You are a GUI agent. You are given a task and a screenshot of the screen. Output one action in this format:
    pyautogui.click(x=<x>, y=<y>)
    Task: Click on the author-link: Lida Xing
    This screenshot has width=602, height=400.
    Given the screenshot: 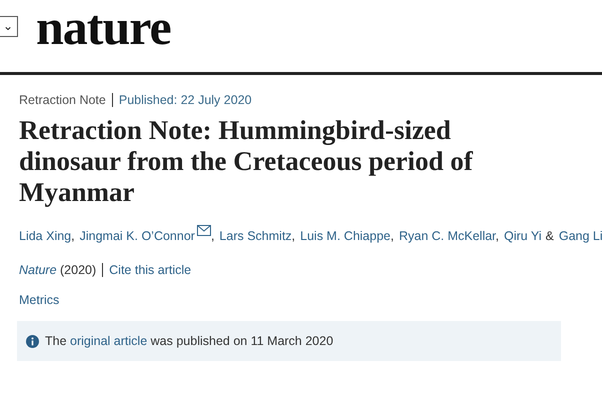 What is the action you would take?
    pyautogui.click(x=45, y=236)
    